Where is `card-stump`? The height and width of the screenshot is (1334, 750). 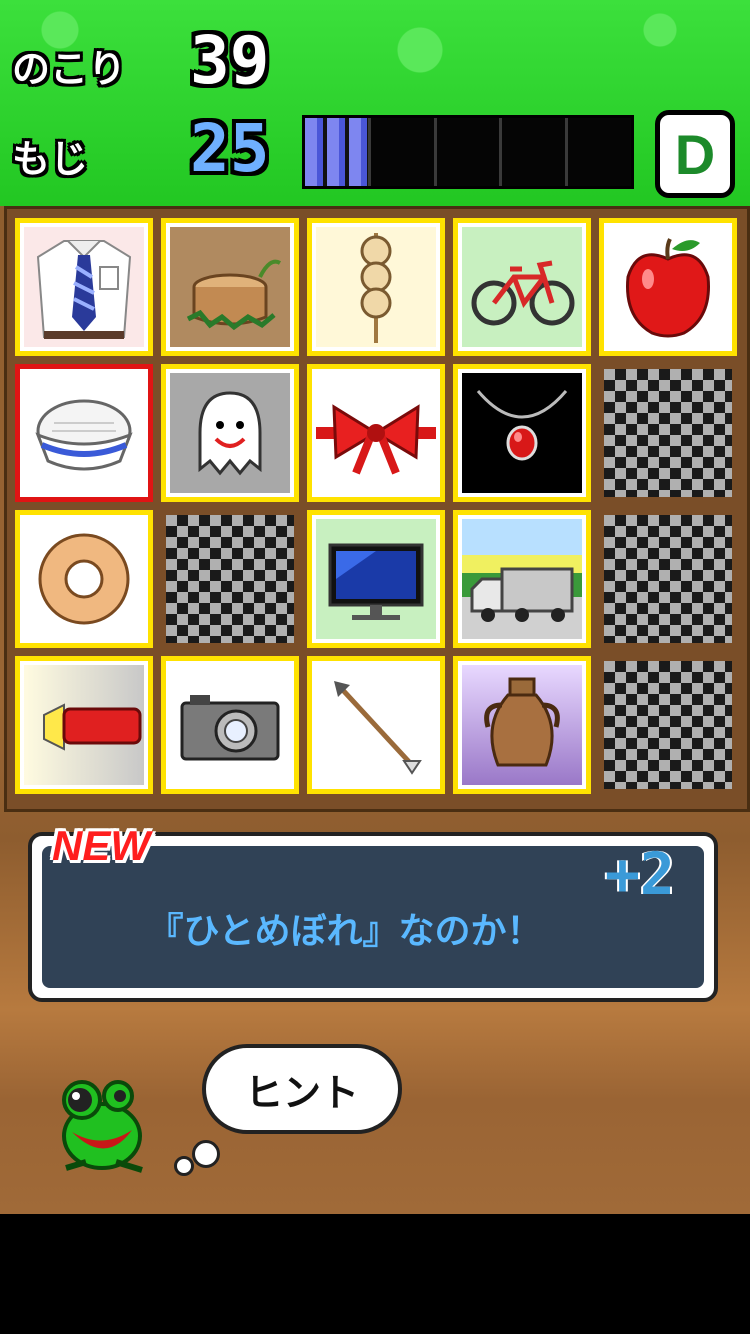
card-stump is located at coordinates (230, 287).